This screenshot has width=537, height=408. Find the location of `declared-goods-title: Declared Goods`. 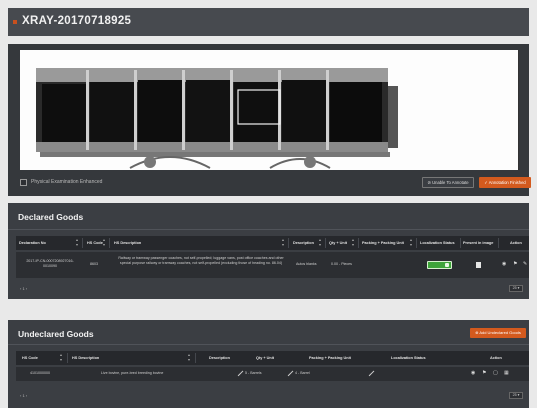

declared-goods-title: Declared Goods is located at coordinates (51, 217).